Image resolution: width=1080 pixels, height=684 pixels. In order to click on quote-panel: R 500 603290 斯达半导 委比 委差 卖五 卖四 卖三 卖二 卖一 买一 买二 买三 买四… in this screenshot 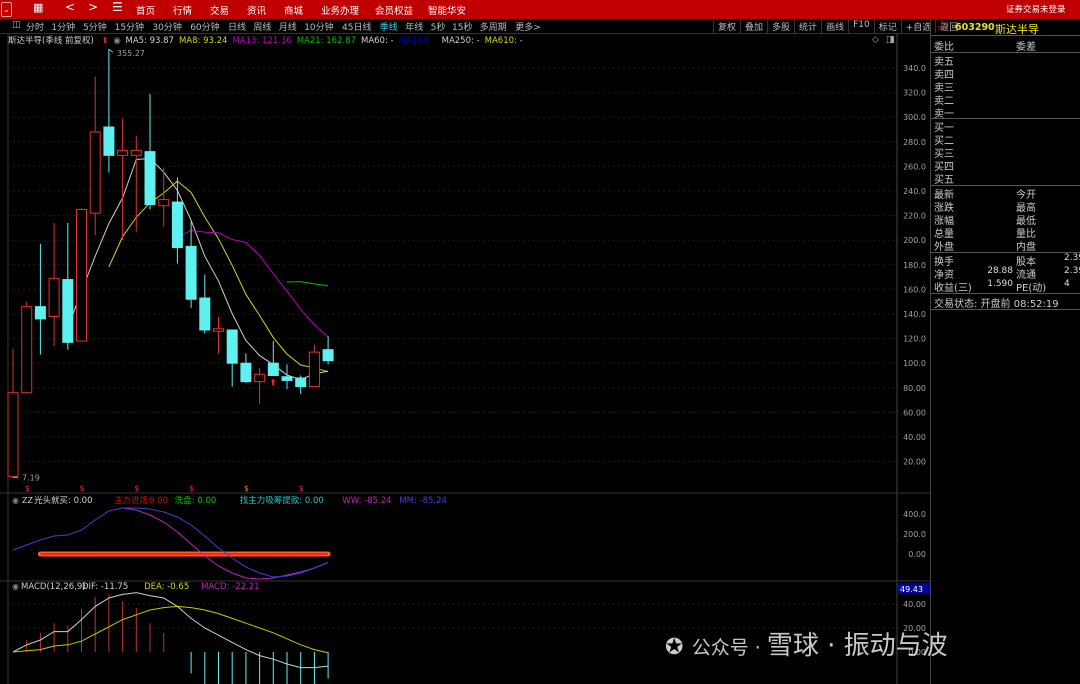, I will do `click(1005, 351)`.